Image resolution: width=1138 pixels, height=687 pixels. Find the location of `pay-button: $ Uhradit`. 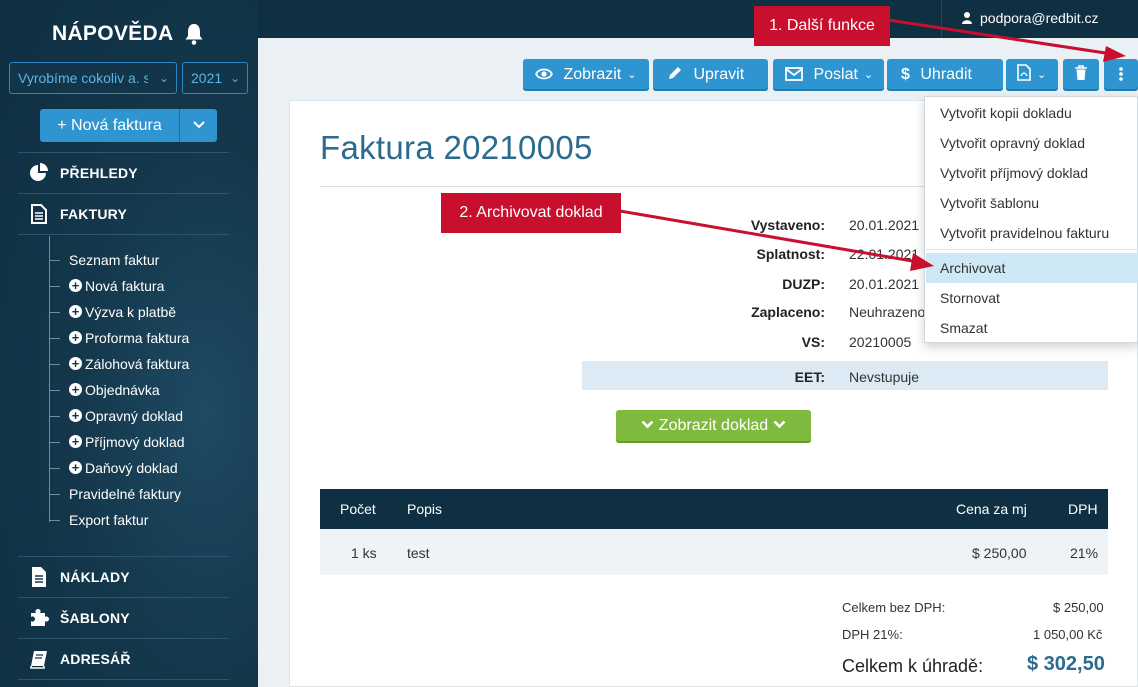

pay-button: $ Uhradit is located at coordinates (945, 75).